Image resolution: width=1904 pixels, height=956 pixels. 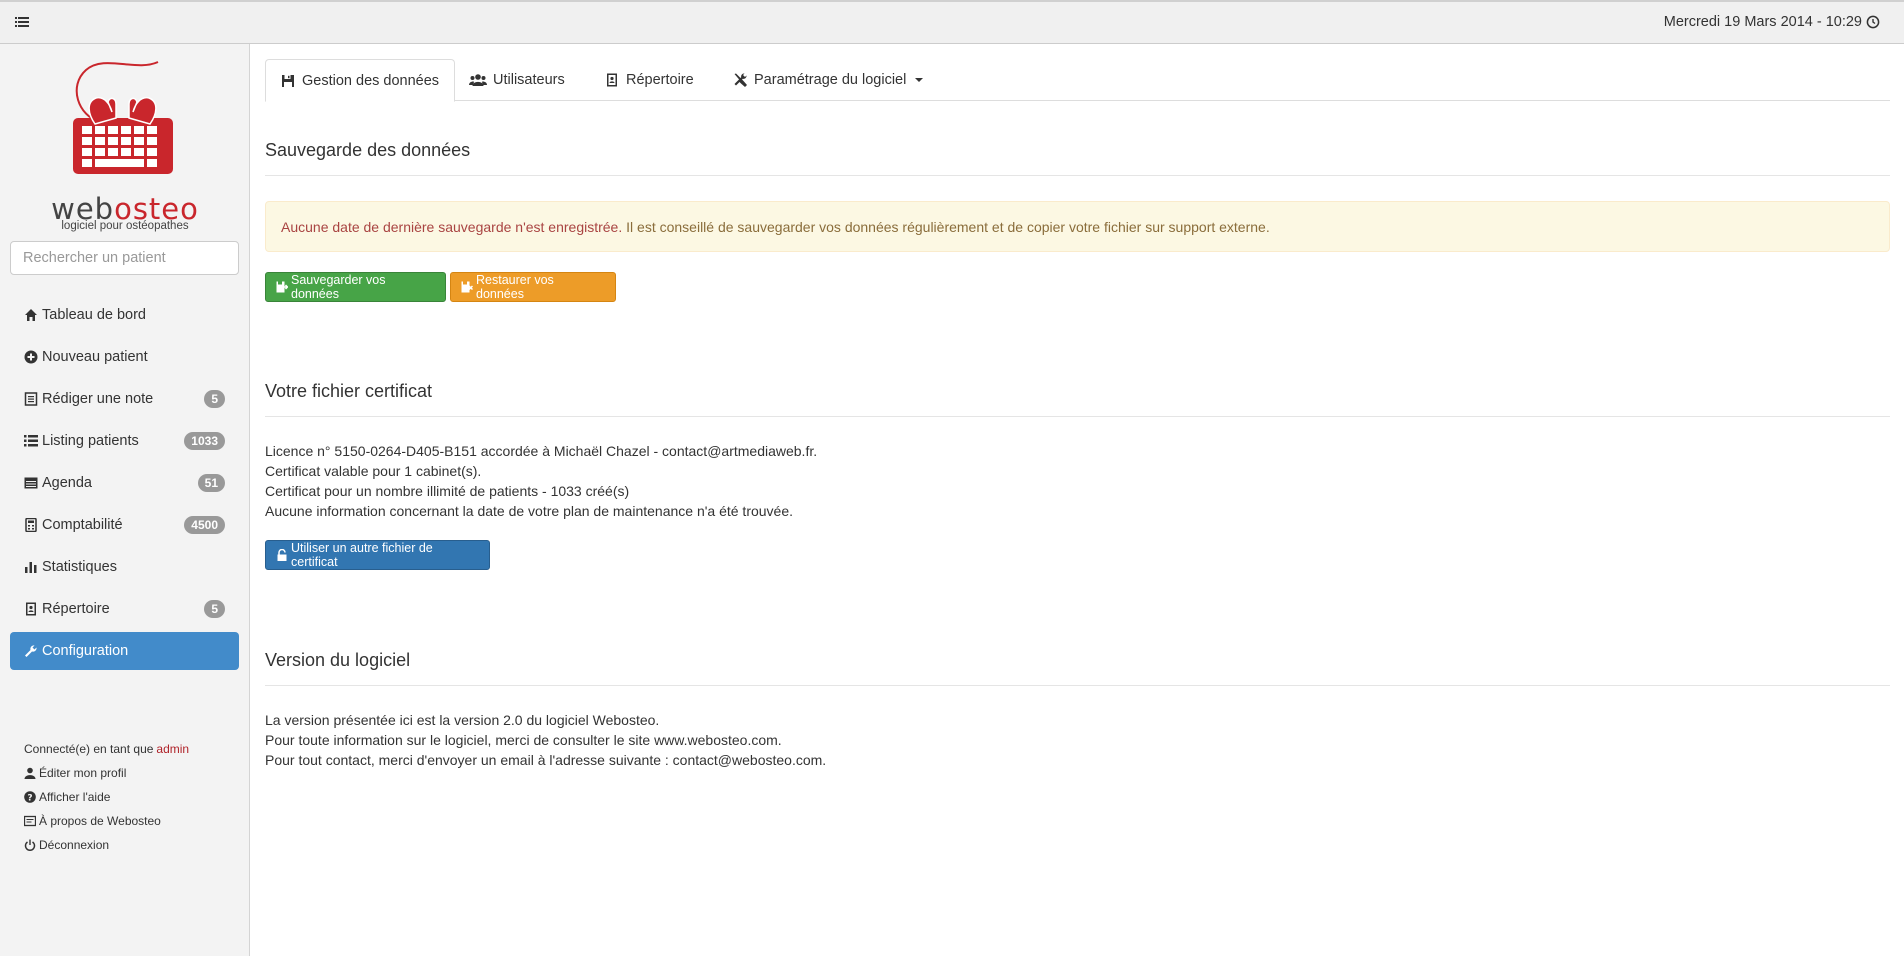 What do you see at coordinates (67, 483) in the screenshot?
I see `sidebar-item-label: Agenda` at bounding box center [67, 483].